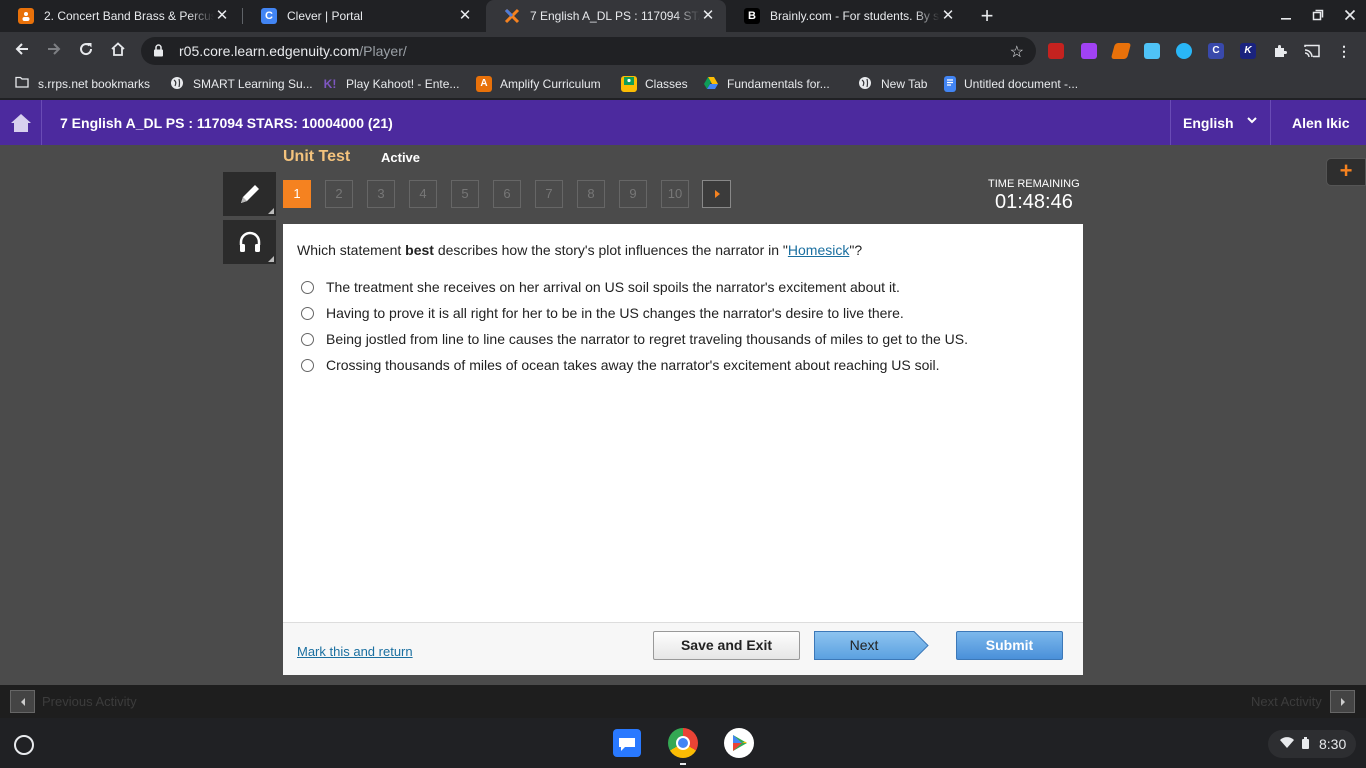 Image resolution: width=1366 pixels, height=768 pixels. I want to click on docs-icon, so click(950, 84).